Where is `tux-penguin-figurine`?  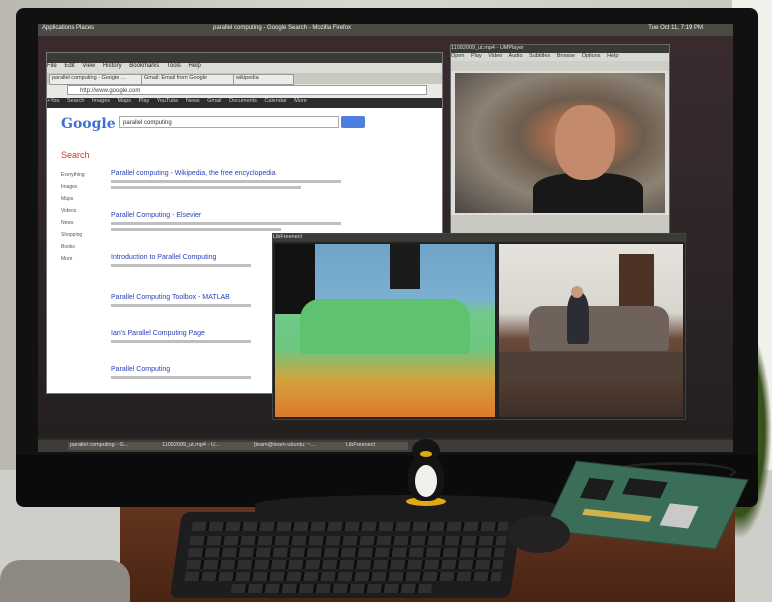 tux-penguin-figurine is located at coordinates (426, 472).